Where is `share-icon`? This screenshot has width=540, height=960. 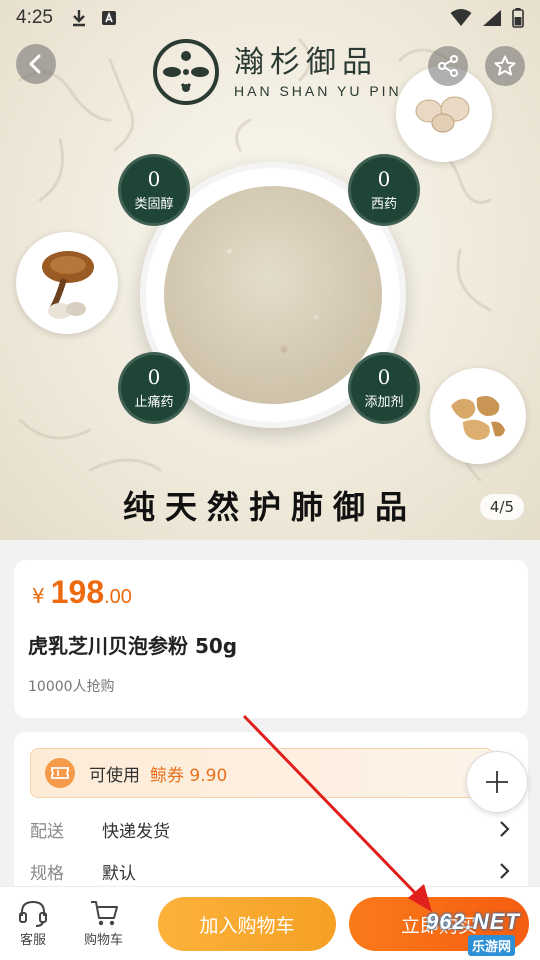
share-icon is located at coordinates (448, 66).